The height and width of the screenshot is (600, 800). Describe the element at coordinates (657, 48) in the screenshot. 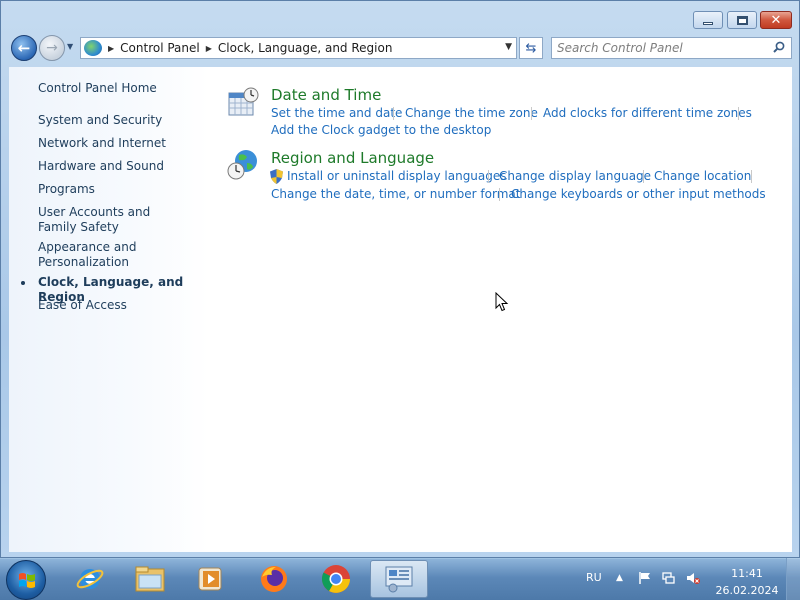

I see `search-input` at that location.